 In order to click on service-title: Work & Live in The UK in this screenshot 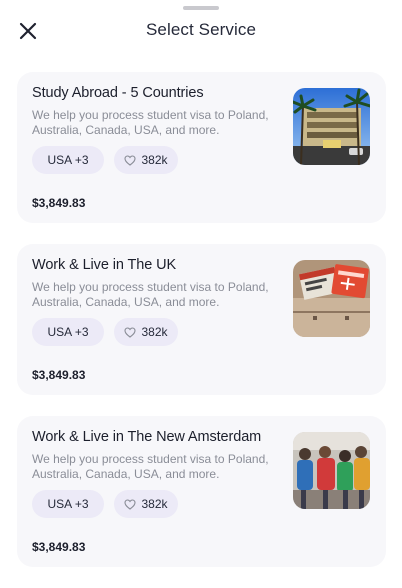, I will do `click(104, 265)`.